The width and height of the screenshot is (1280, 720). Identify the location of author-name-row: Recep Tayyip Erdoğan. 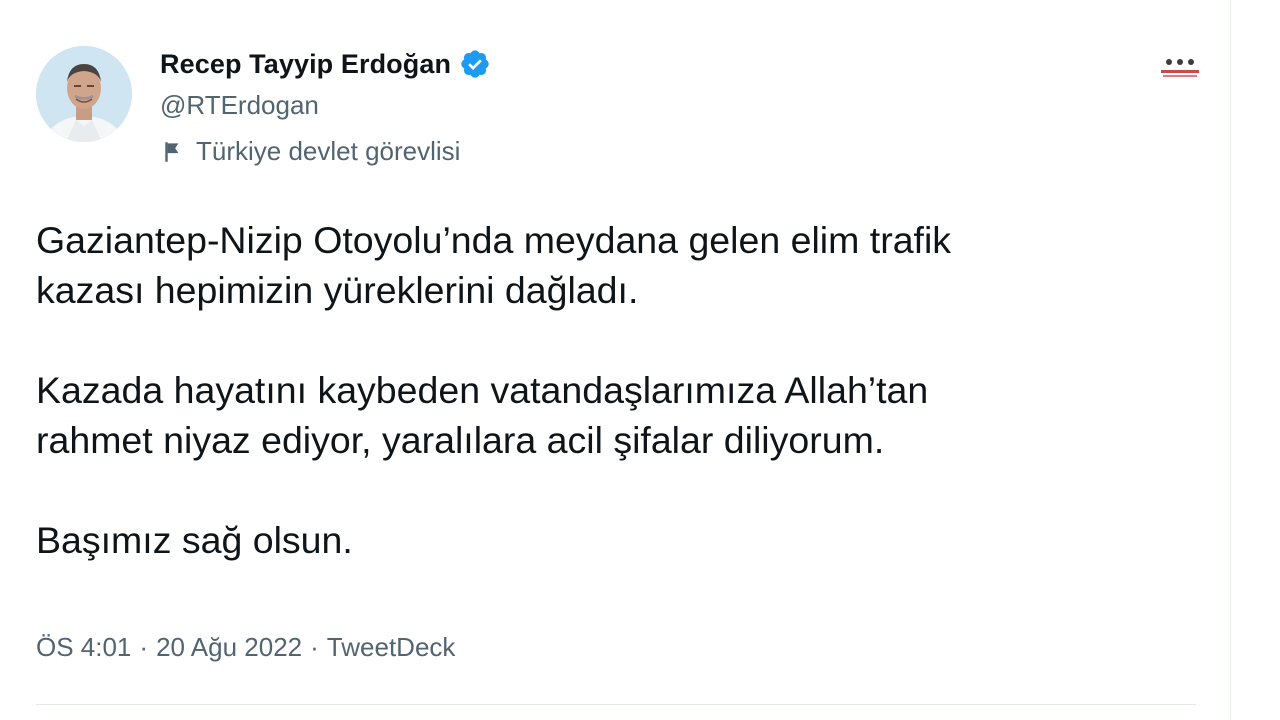
(325, 64).